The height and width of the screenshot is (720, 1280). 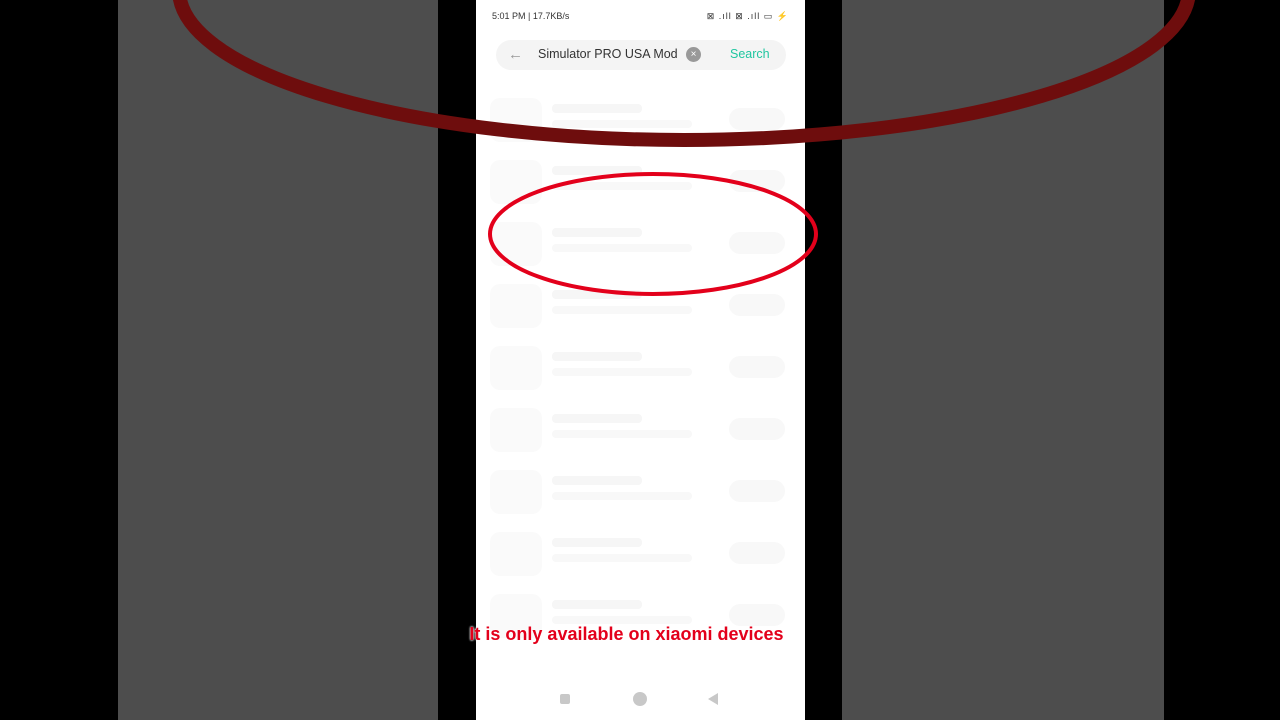 What do you see at coordinates (608, 54) in the screenshot?
I see `search-input: Simulator PRO USA Mod` at bounding box center [608, 54].